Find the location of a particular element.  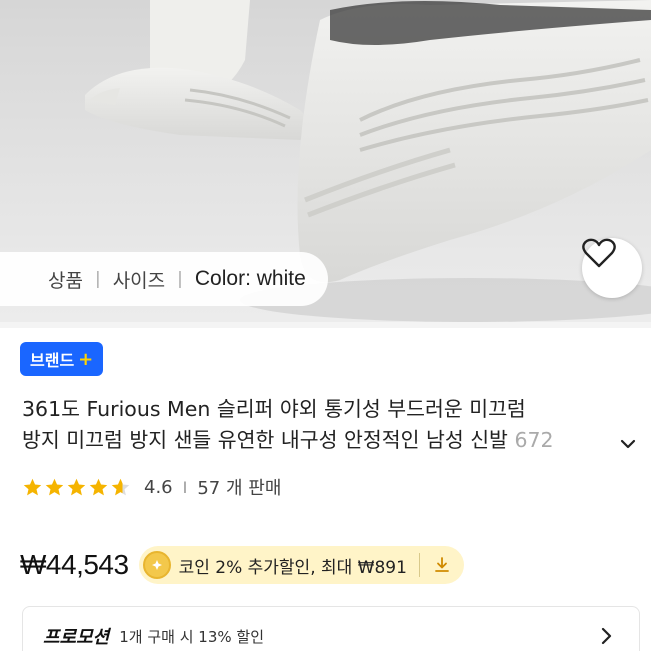

coin-icon is located at coordinates (156, 565).